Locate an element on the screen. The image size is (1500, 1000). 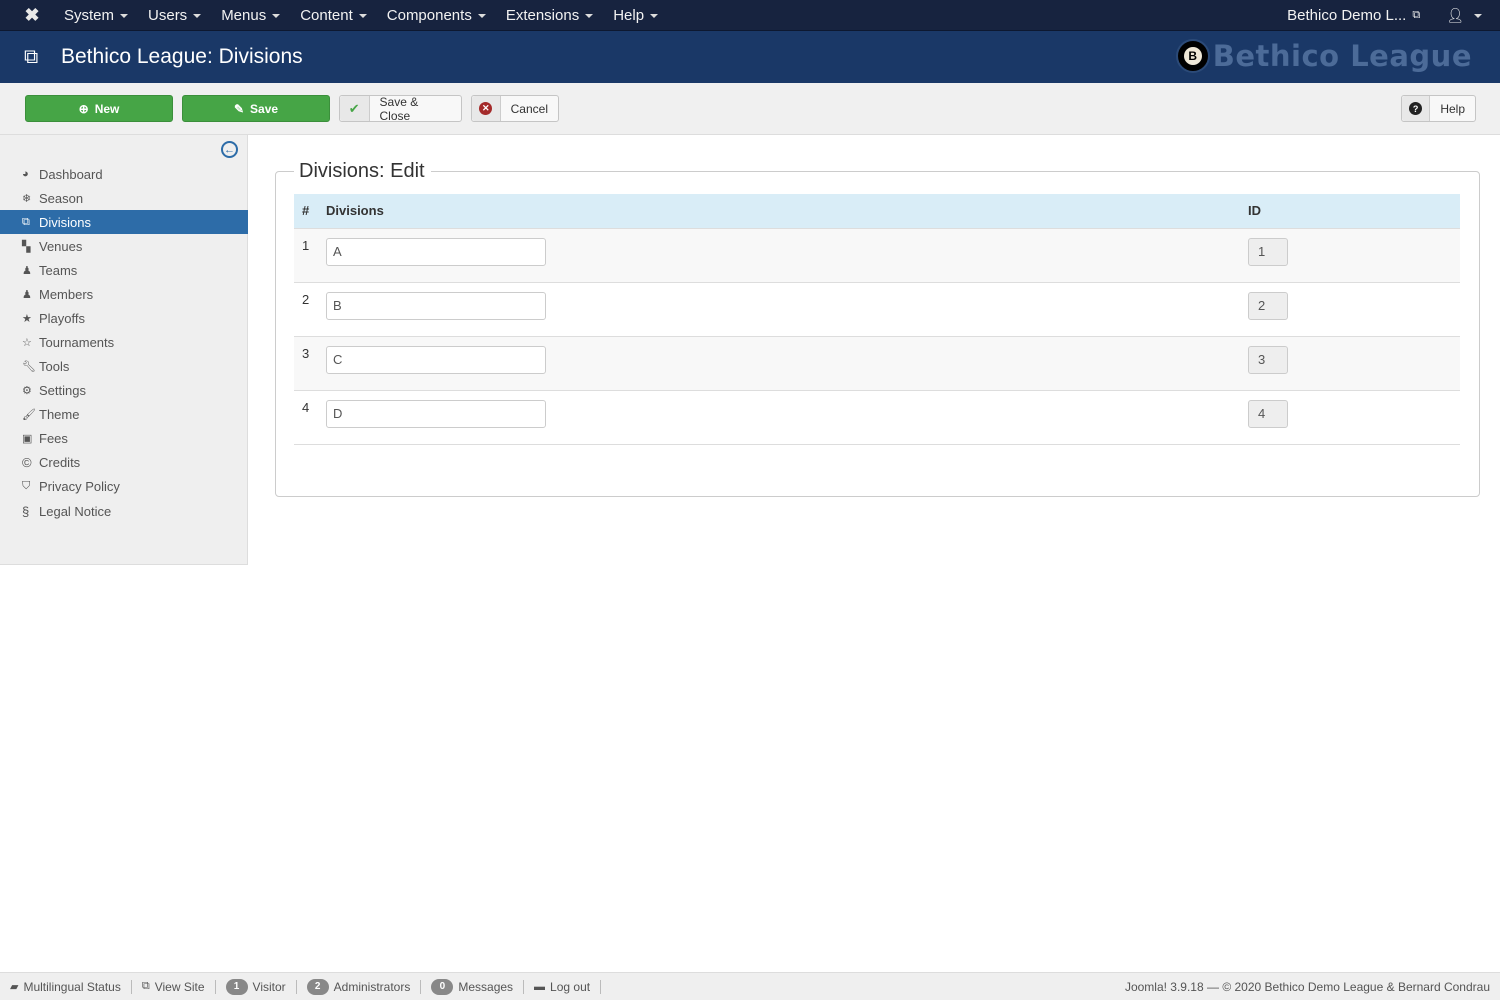
sidebar-item-tournaments: ☆ Tournaments is located at coordinates (124, 342).